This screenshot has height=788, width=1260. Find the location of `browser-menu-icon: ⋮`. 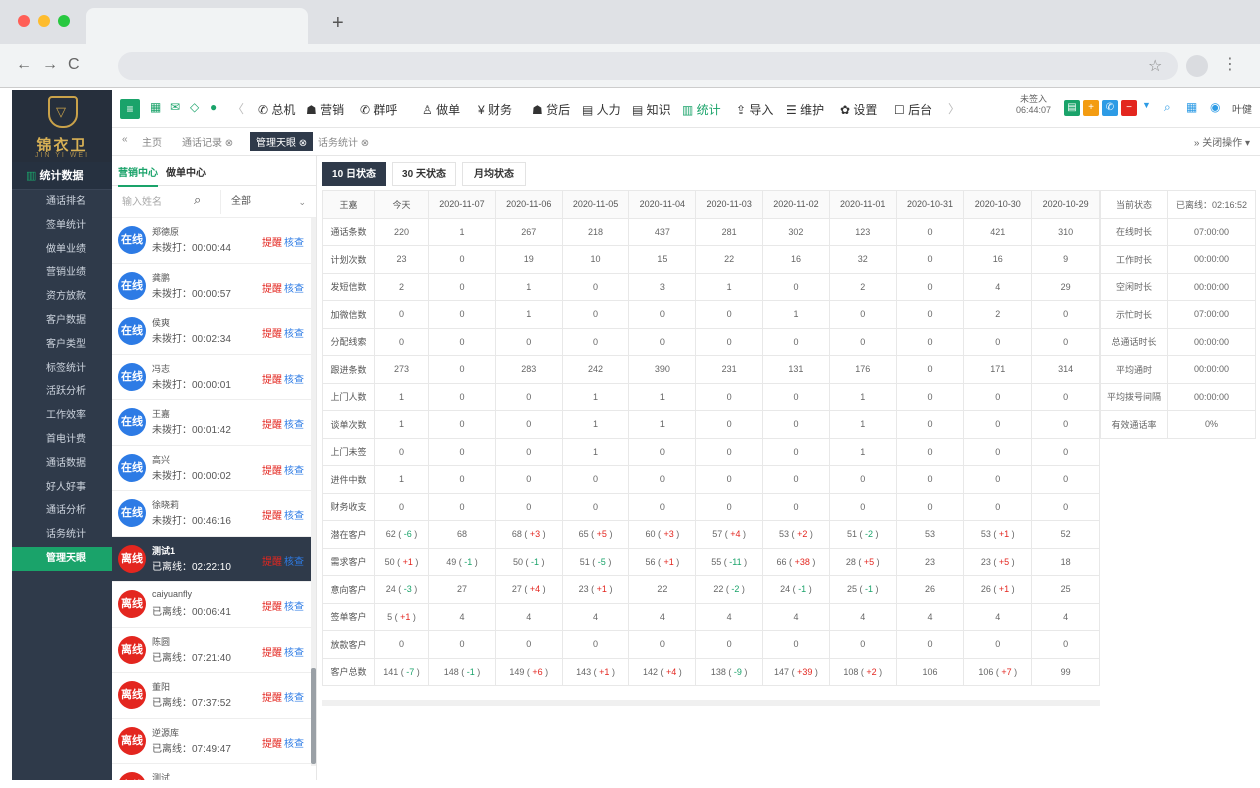

browser-menu-icon: ⋮ is located at coordinates (1230, 64).